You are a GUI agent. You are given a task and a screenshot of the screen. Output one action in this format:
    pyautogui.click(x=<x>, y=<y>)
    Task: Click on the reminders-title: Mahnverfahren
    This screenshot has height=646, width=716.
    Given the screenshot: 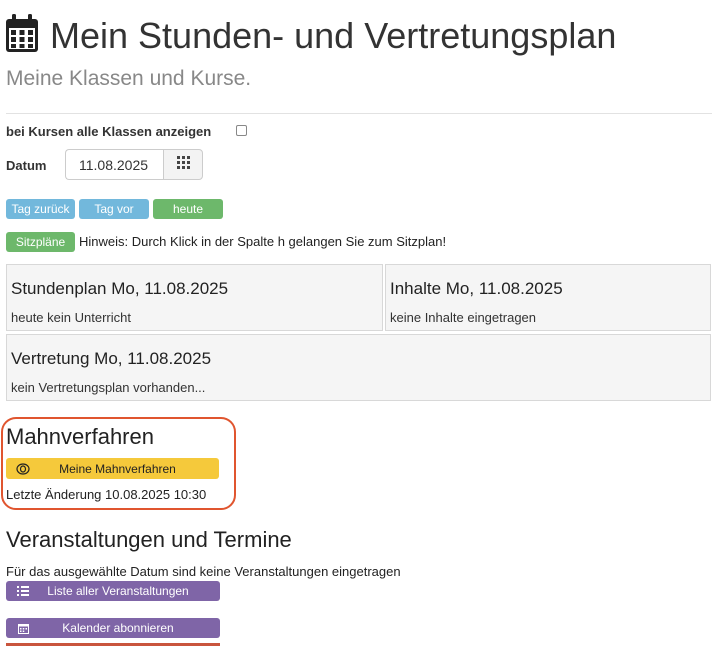 What is the action you would take?
    pyautogui.click(x=80, y=436)
    